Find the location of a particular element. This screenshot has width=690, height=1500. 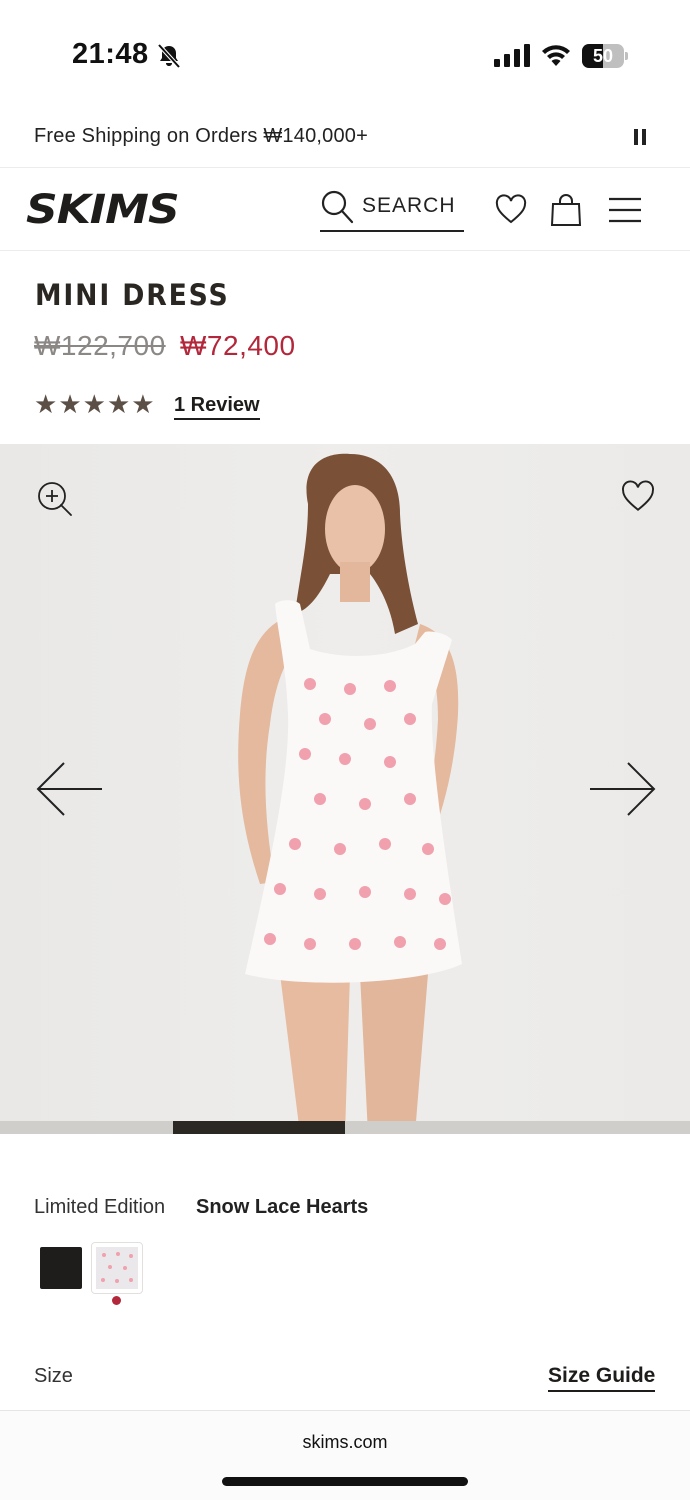

size-guide-link: Size Guide is located at coordinates (602, 1378).